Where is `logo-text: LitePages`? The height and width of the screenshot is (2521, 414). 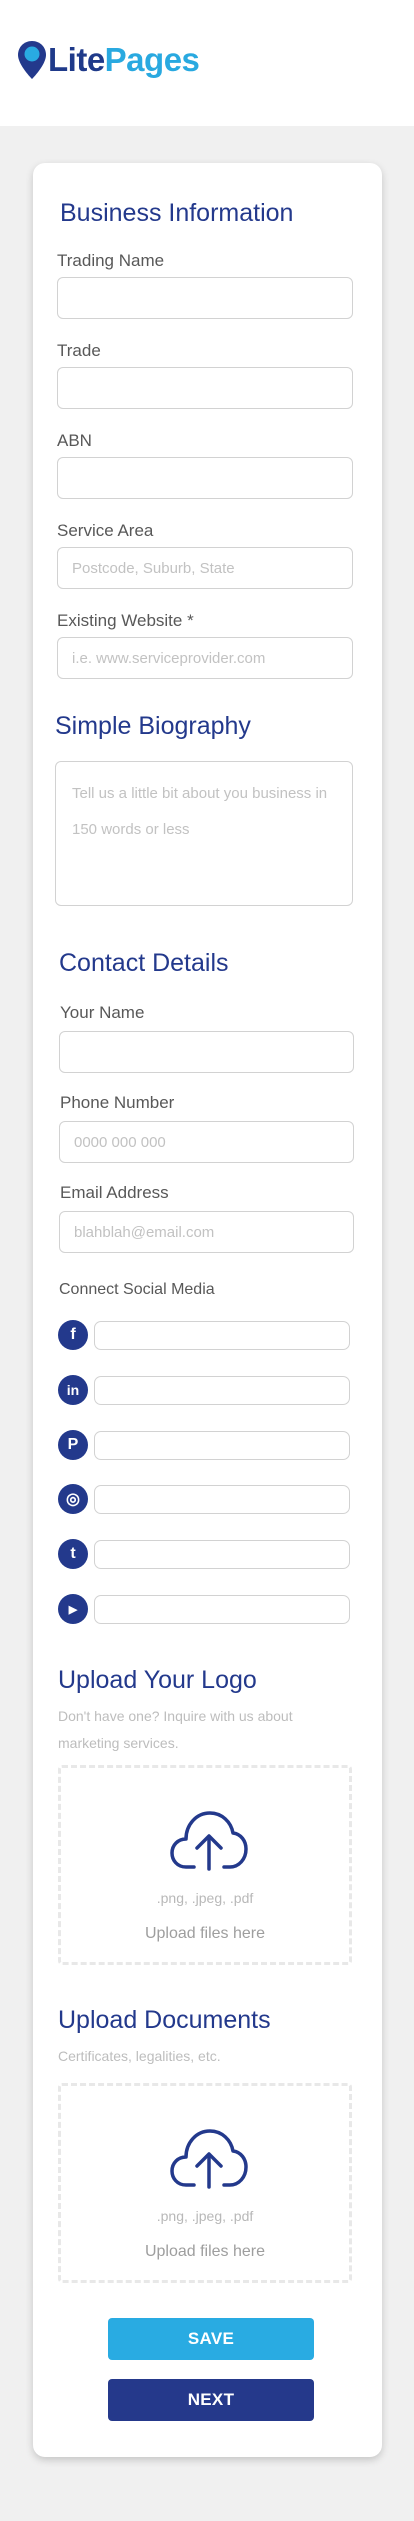 logo-text: LitePages is located at coordinates (124, 60).